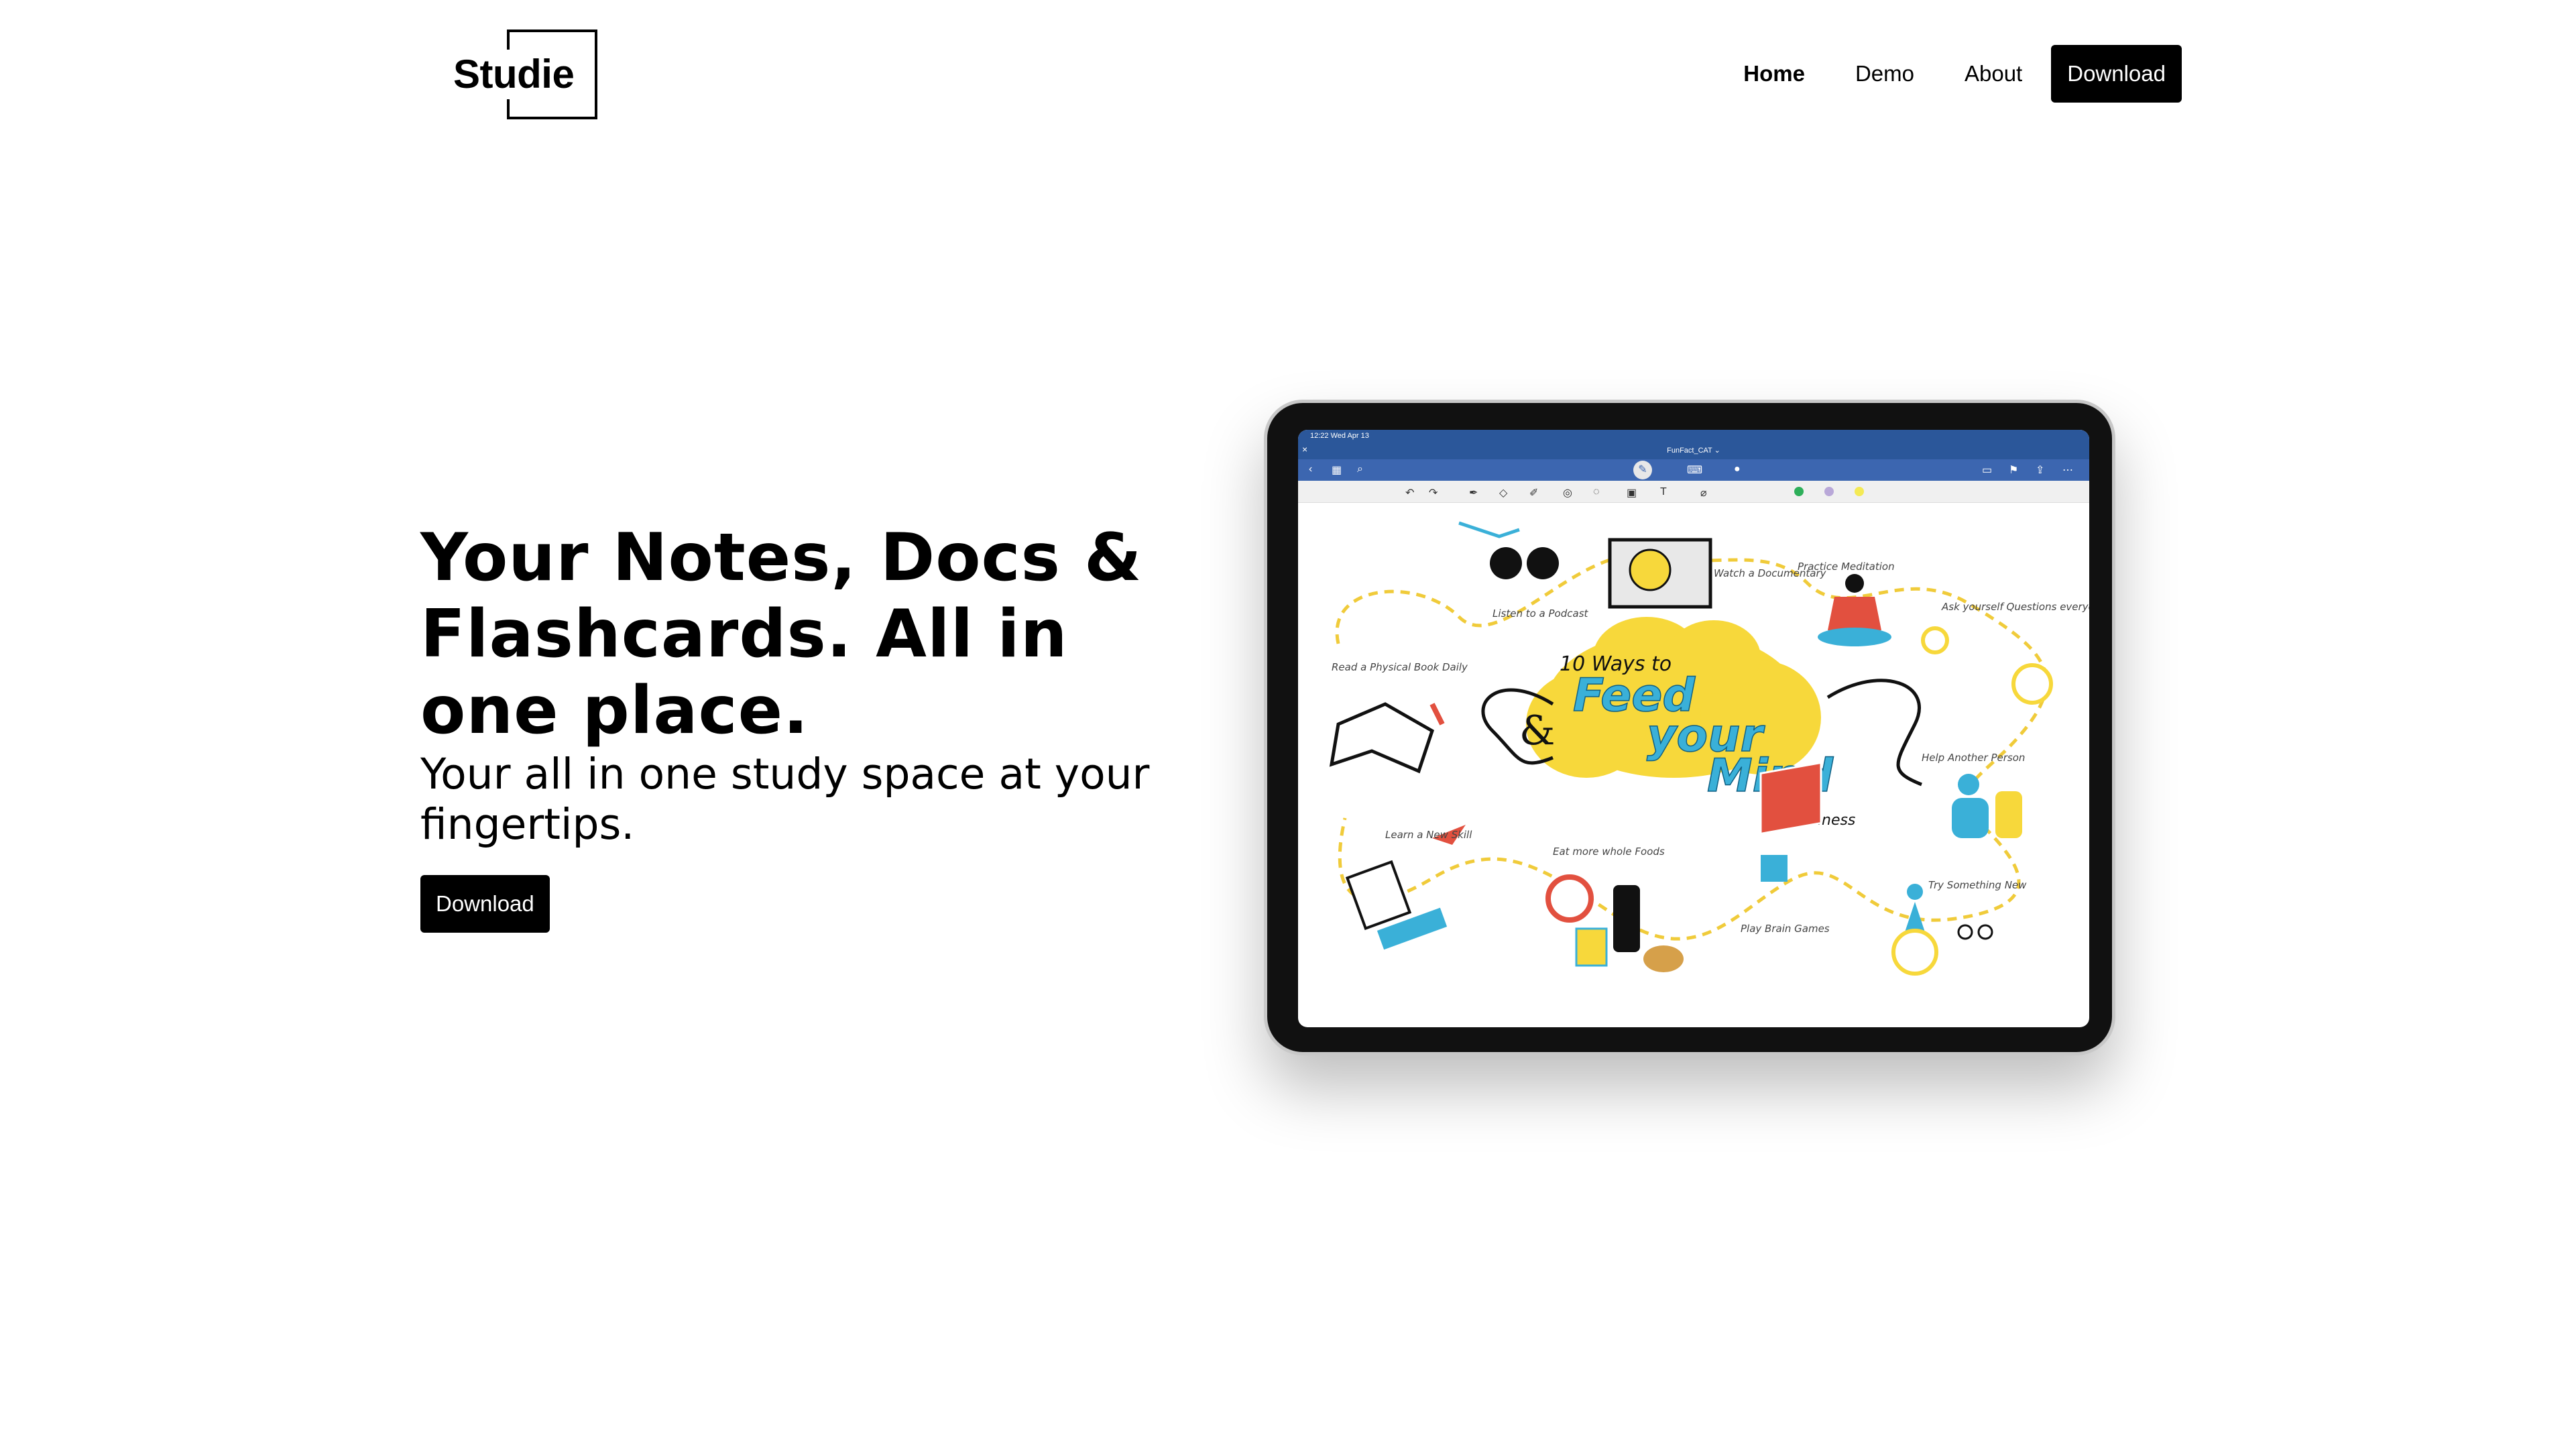 The width and height of the screenshot is (2576, 1449). I want to click on documentary-illustration, so click(1660, 573).